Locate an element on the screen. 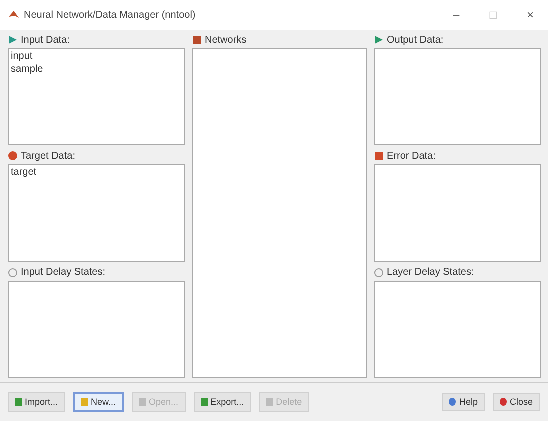 The height and width of the screenshot is (421, 548). section-title: Input Data: is located at coordinates (45, 40).